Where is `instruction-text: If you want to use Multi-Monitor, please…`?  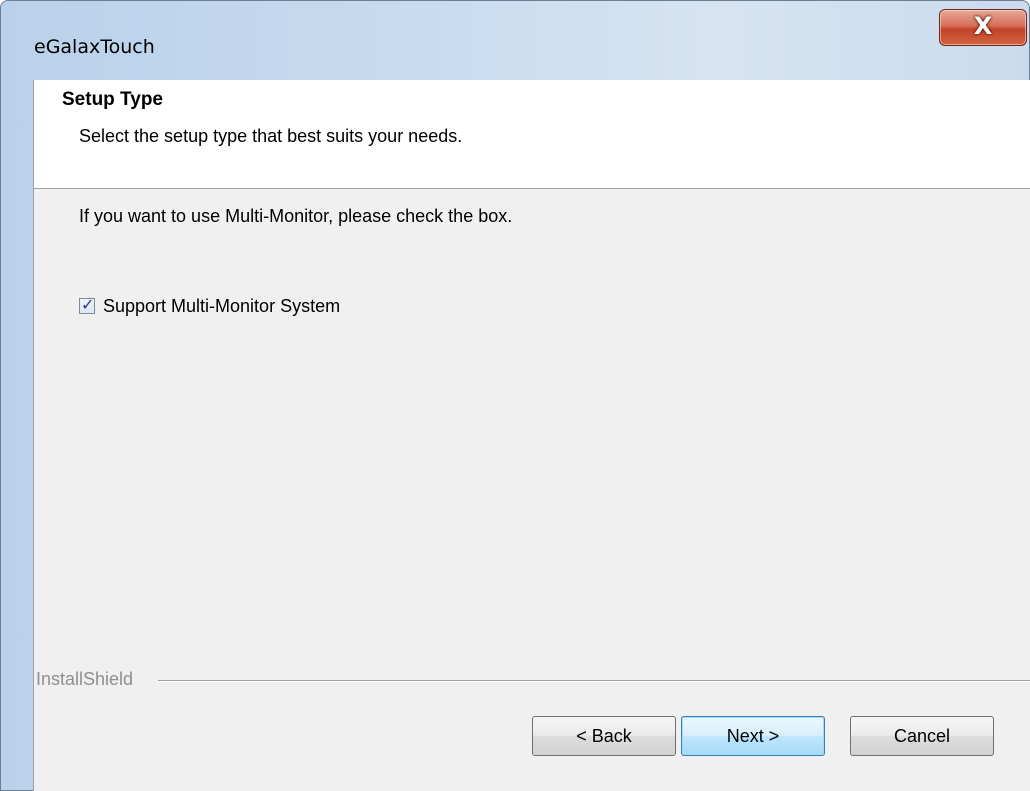
instruction-text: If you want to use Multi-Monitor, please… is located at coordinates (296, 216).